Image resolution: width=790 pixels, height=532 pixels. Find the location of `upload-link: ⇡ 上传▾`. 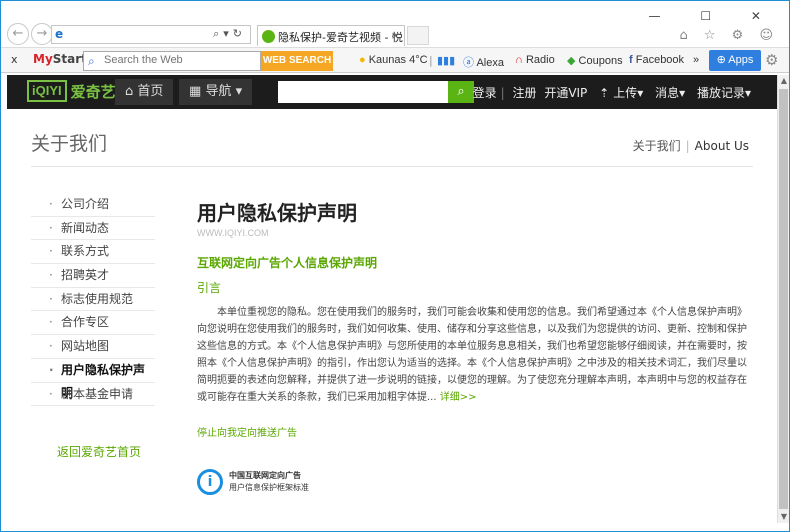

upload-link: ⇡ 上传▾ is located at coordinates (619, 93).